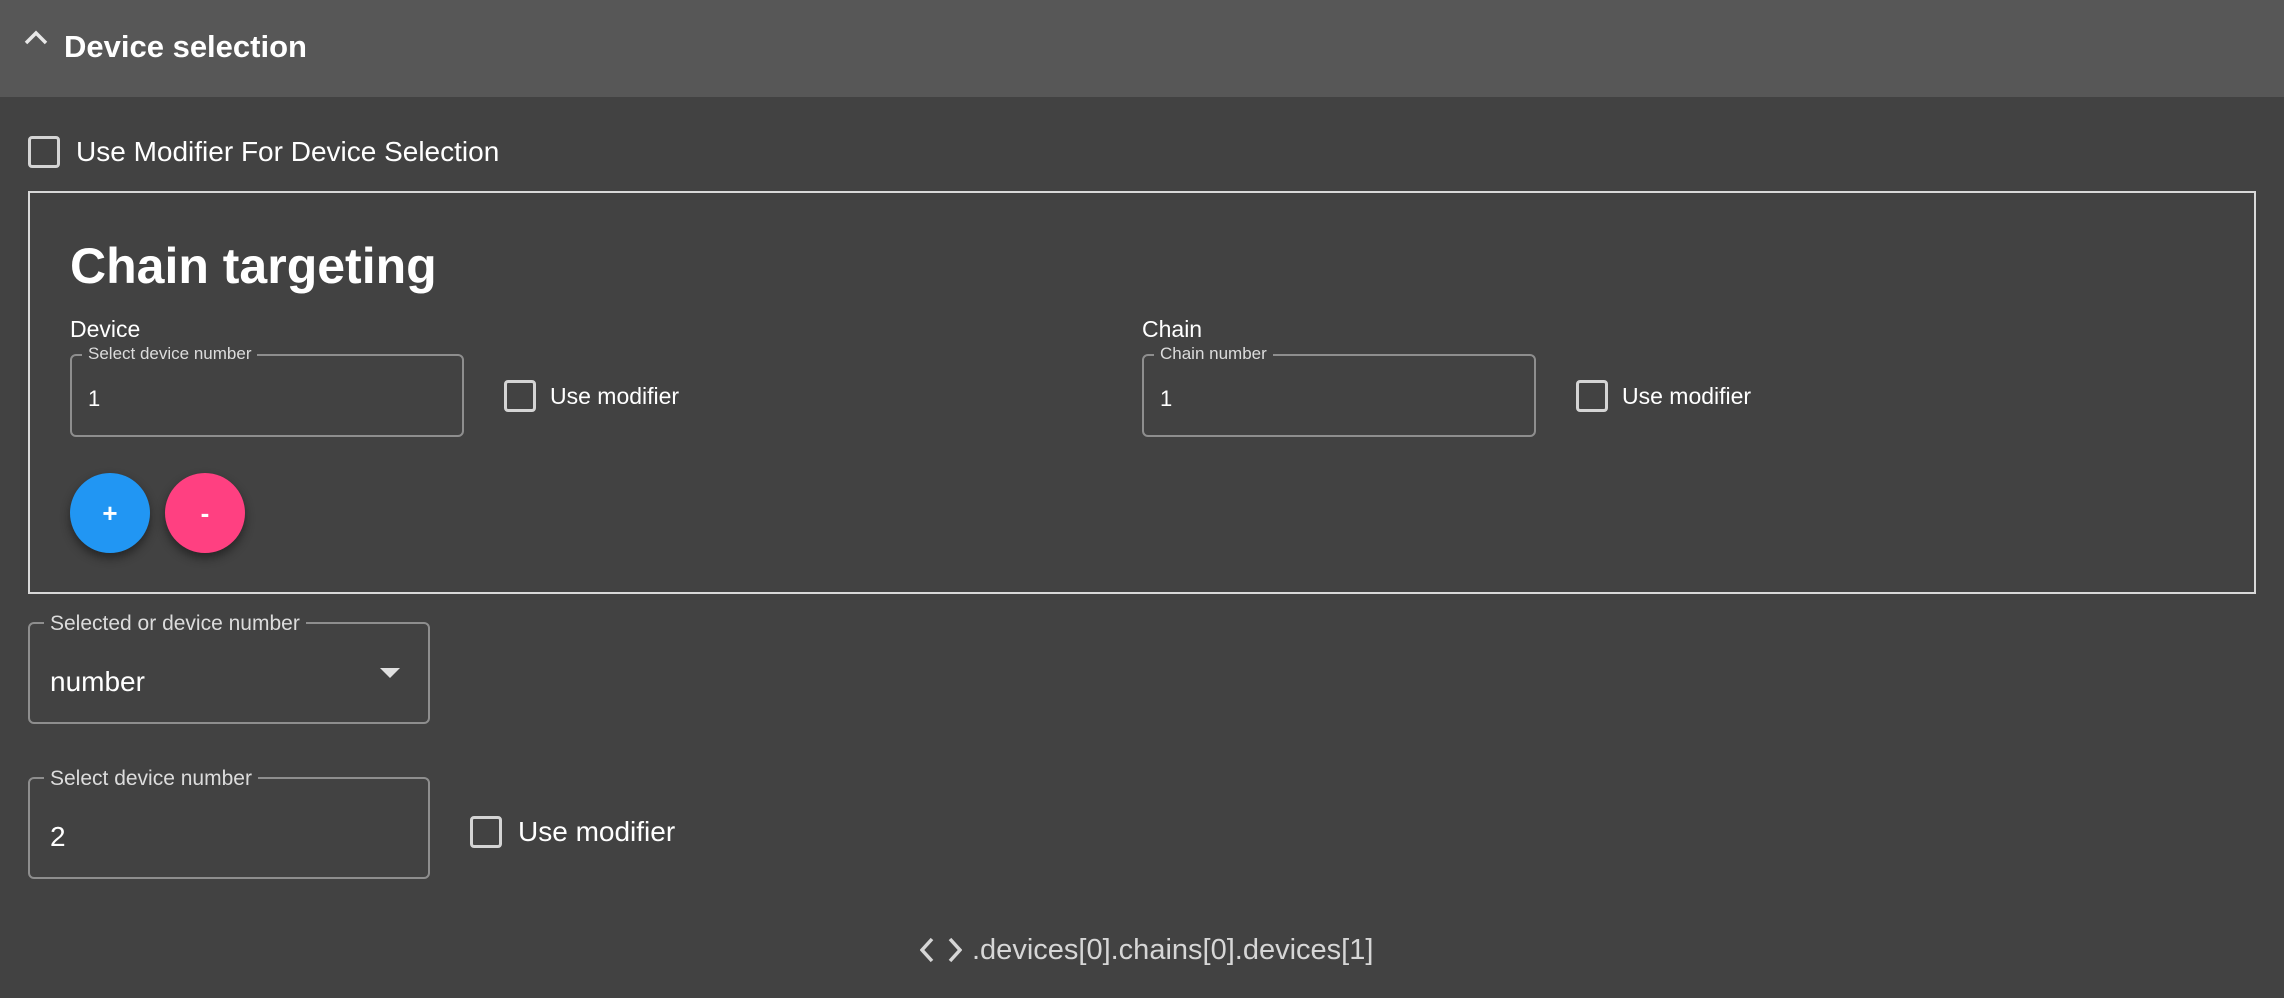 This screenshot has height=998, width=2284. What do you see at coordinates (941, 950) in the screenshot?
I see `code-icon` at bounding box center [941, 950].